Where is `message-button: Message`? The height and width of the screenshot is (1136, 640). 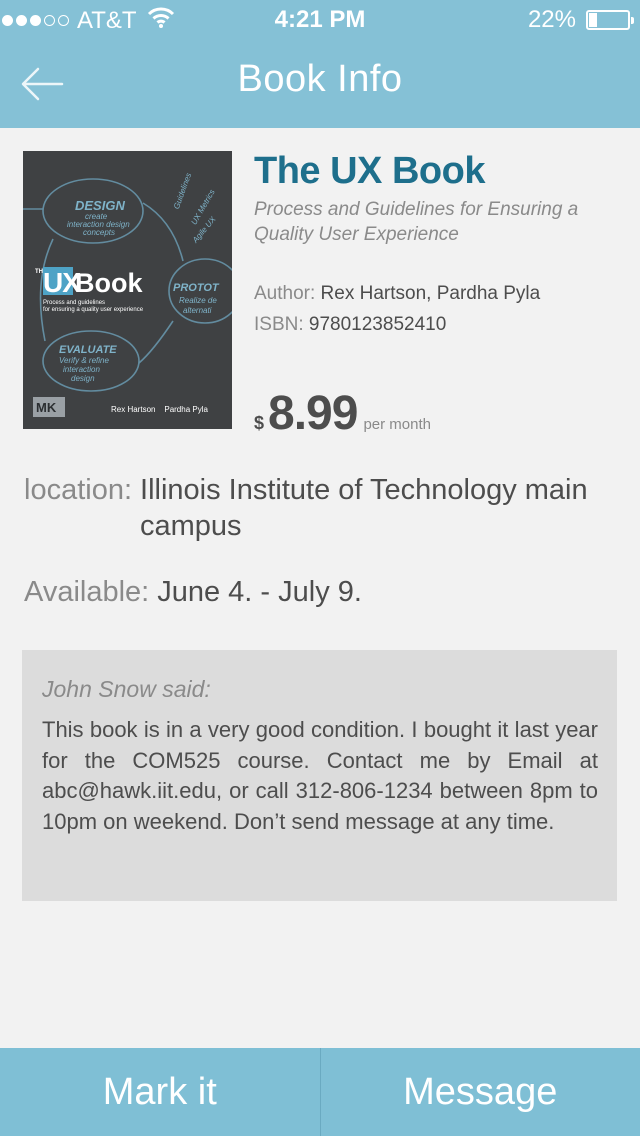 message-button: Message is located at coordinates (480, 1092).